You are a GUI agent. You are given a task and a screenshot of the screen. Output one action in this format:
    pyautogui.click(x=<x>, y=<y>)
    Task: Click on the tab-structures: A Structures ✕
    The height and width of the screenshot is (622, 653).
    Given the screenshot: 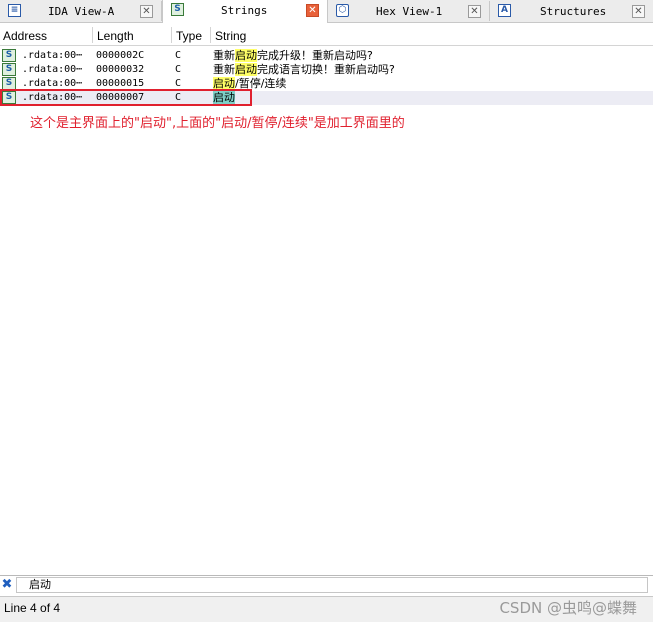 What is the action you would take?
    pyautogui.click(x=571, y=11)
    